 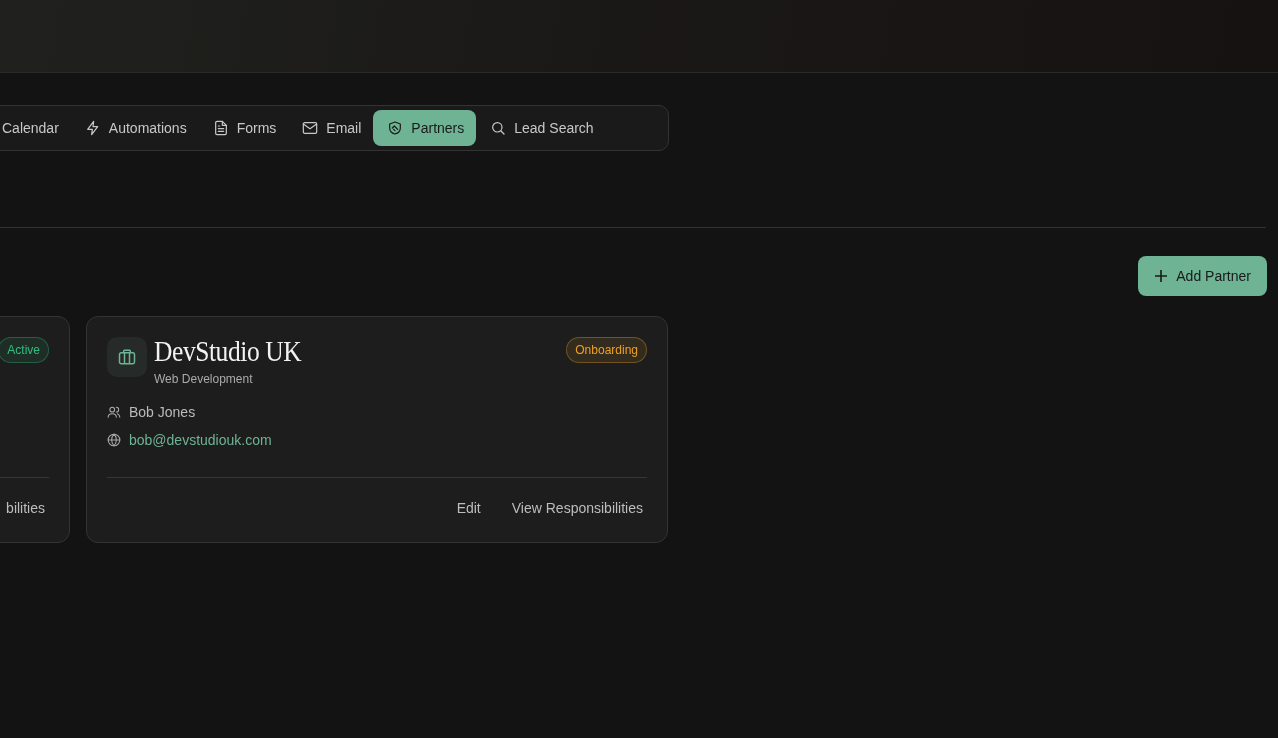 I want to click on add-partner-button: Add Partner, so click(x=1202, y=276).